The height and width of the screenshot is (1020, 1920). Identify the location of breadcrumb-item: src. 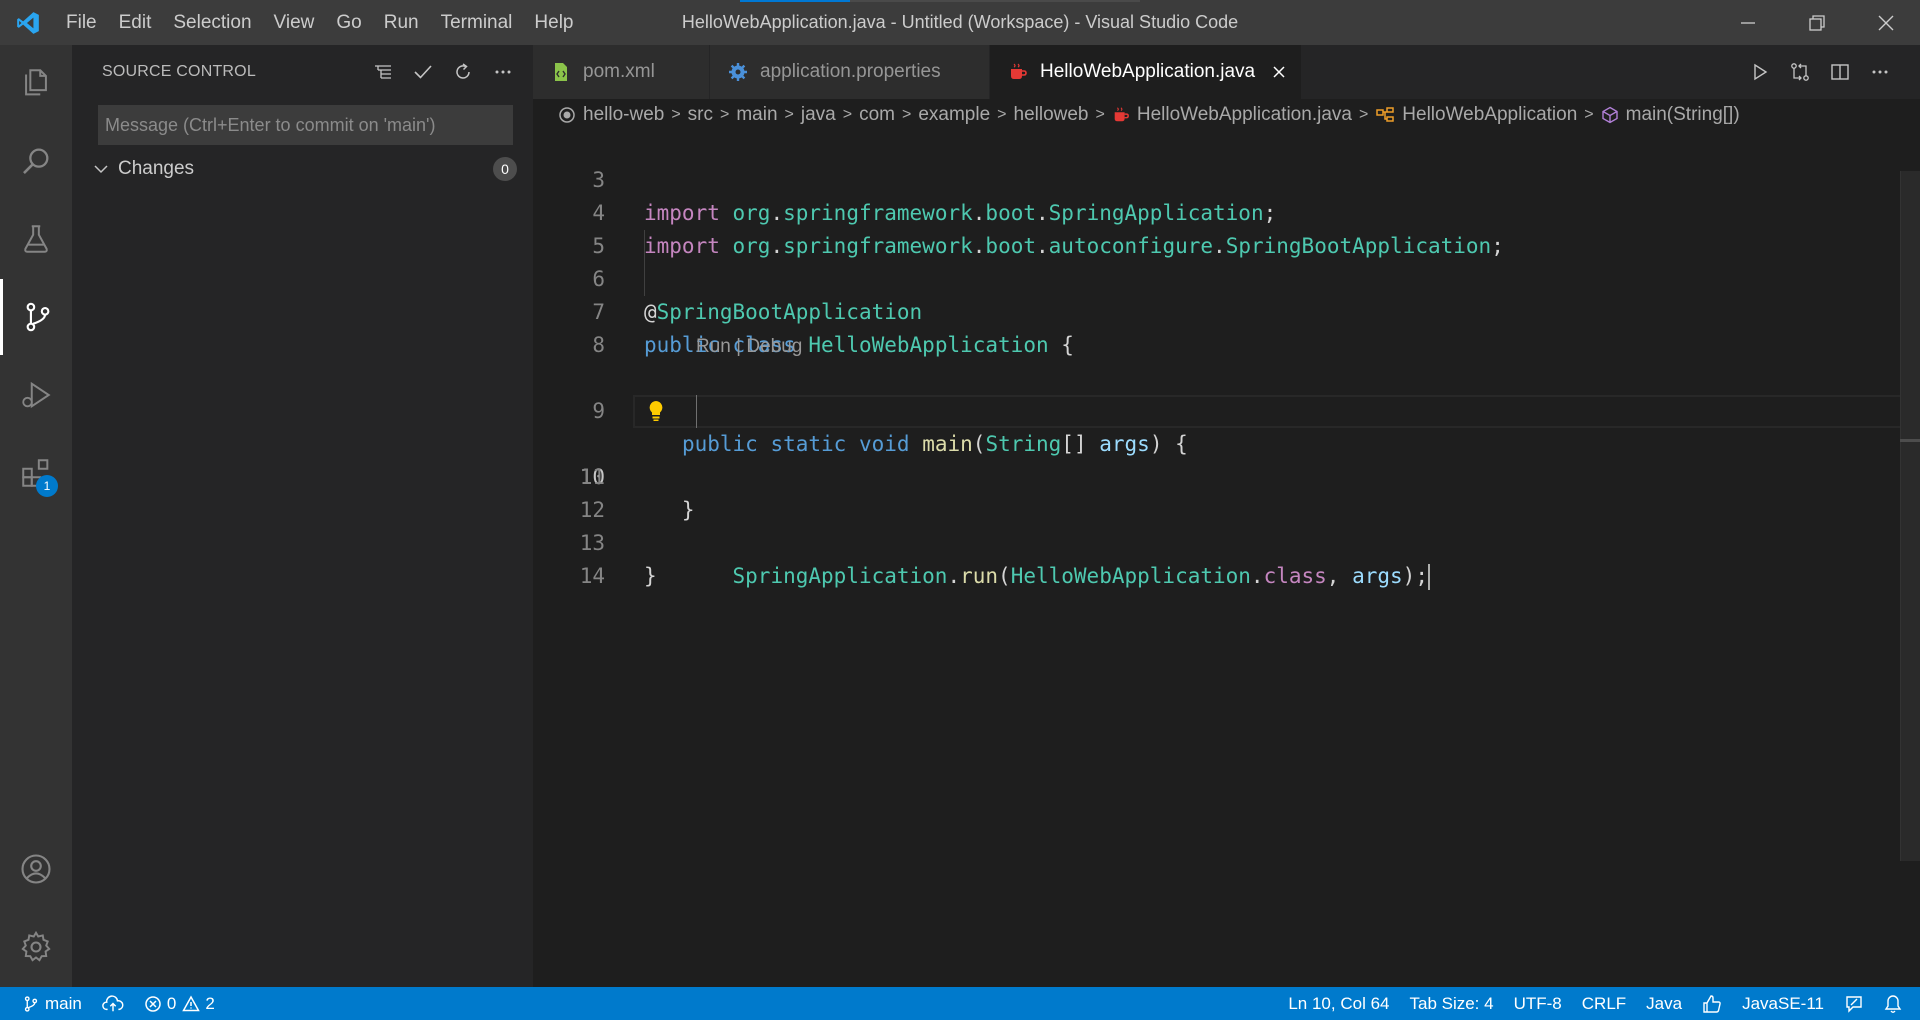
(700, 115).